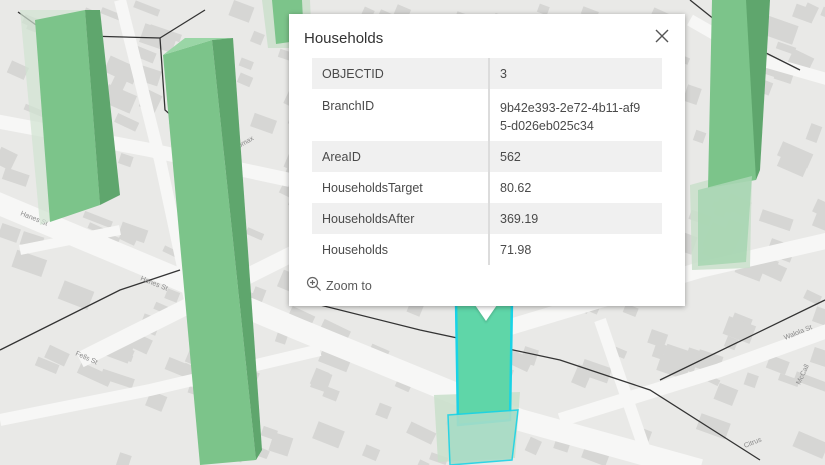  Describe the element at coordinates (401, 156) in the screenshot. I see `attribute-name: AreaID` at that location.